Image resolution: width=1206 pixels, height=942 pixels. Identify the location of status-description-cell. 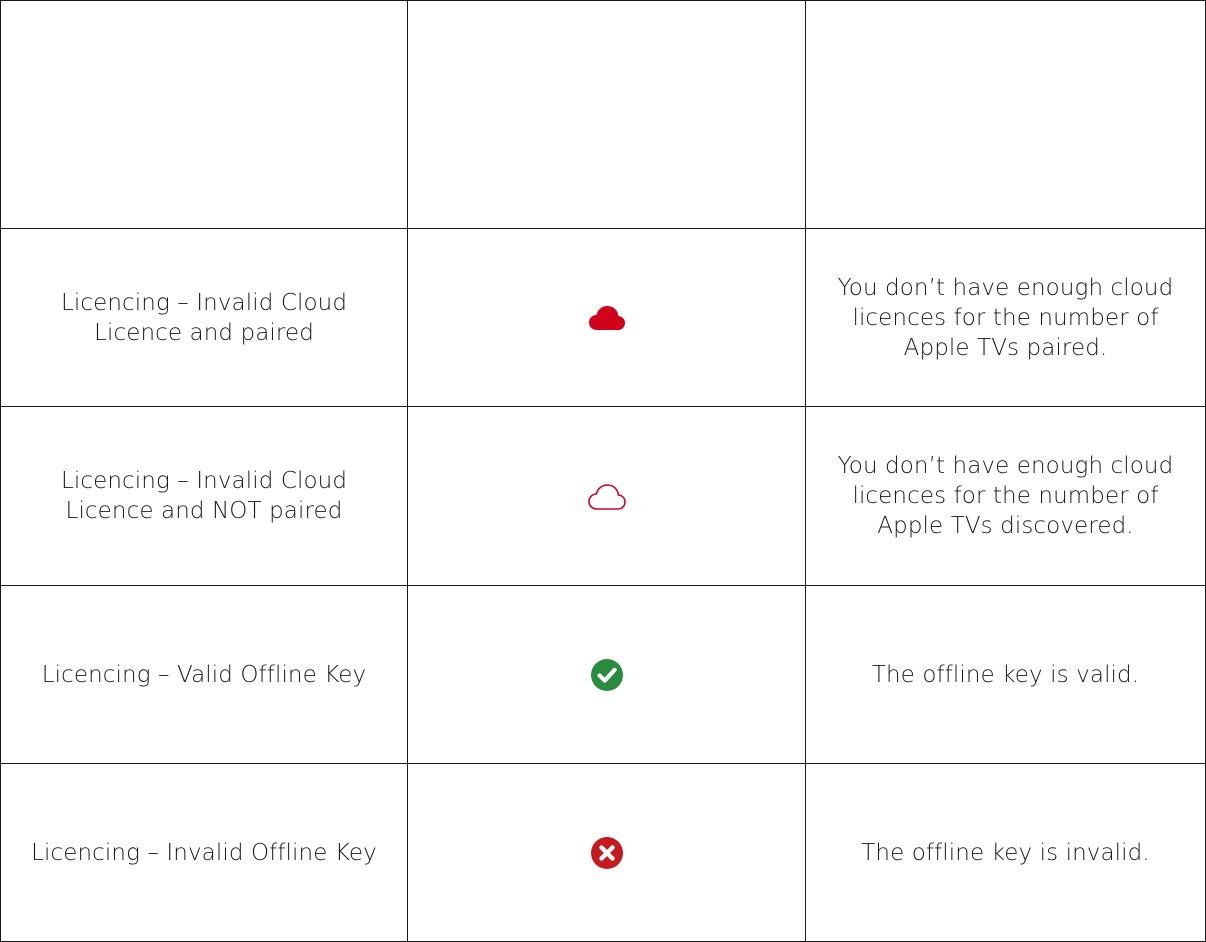
(1005, 114).